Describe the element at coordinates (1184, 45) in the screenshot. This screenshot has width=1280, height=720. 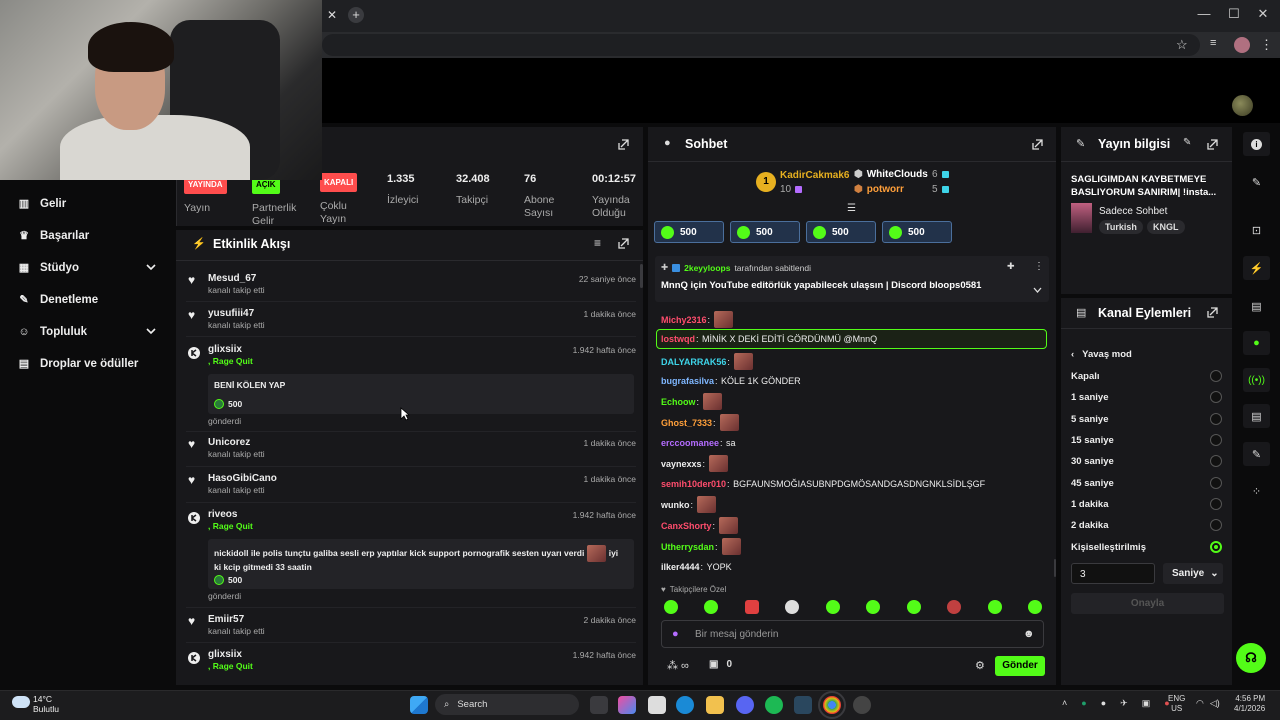
I see `bookmark-star-icon: ☆` at that location.